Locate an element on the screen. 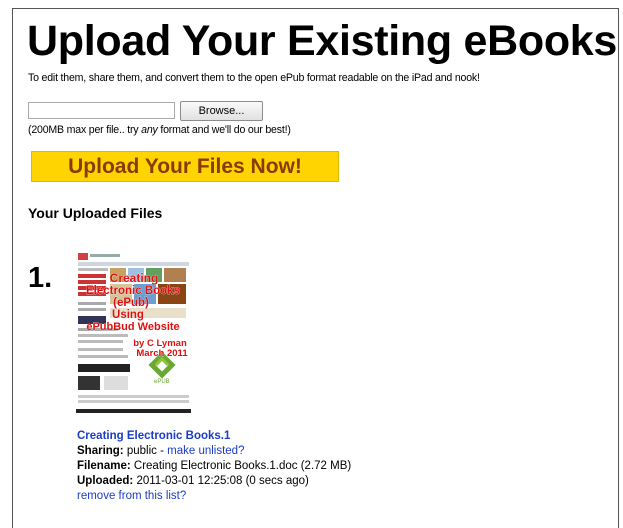 The height and width of the screenshot is (528, 623). file-title-link: Creating Electronic Books.1 is located at coordinates (153, 436).